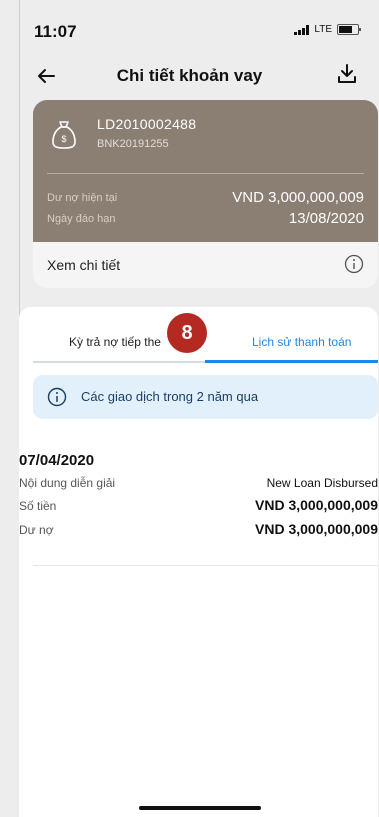  I want to click on view-details-link: Xem chi tiết, so click(83, 265).